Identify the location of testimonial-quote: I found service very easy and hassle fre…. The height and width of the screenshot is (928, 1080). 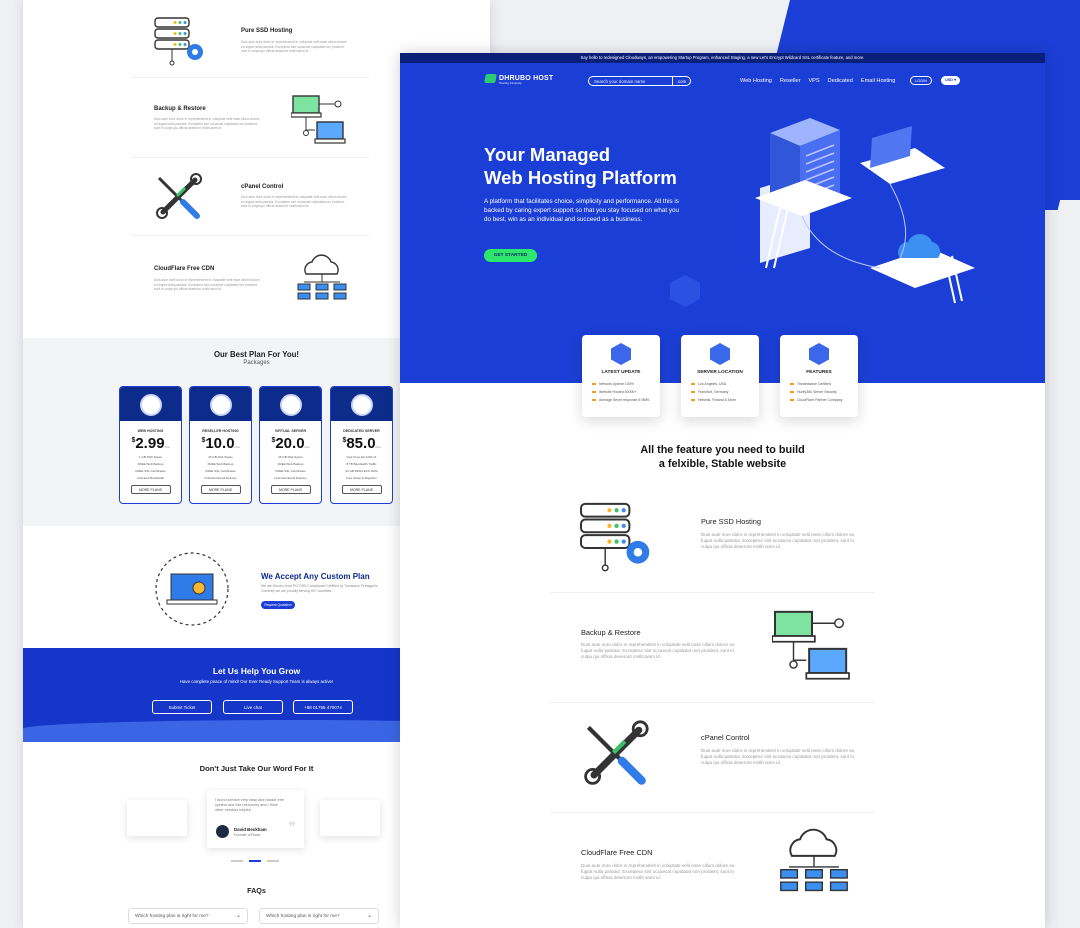
(250, 805).